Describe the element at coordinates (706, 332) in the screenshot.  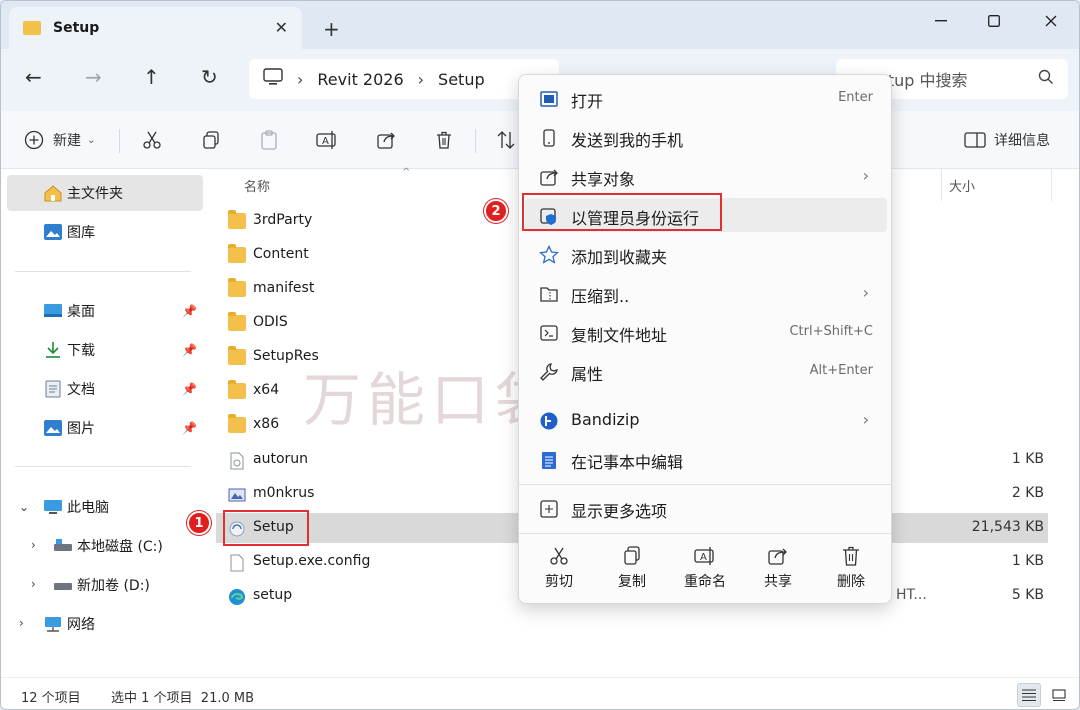
I see `menu-item-copy-path: 复制文件地址 Ctrl+Shift+C` at that location.